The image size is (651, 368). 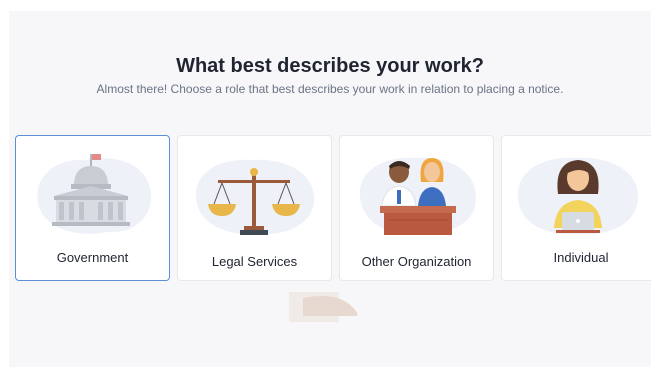 I want to click on role-label-legal-services: Legal Services, so click(x=254, y=261).